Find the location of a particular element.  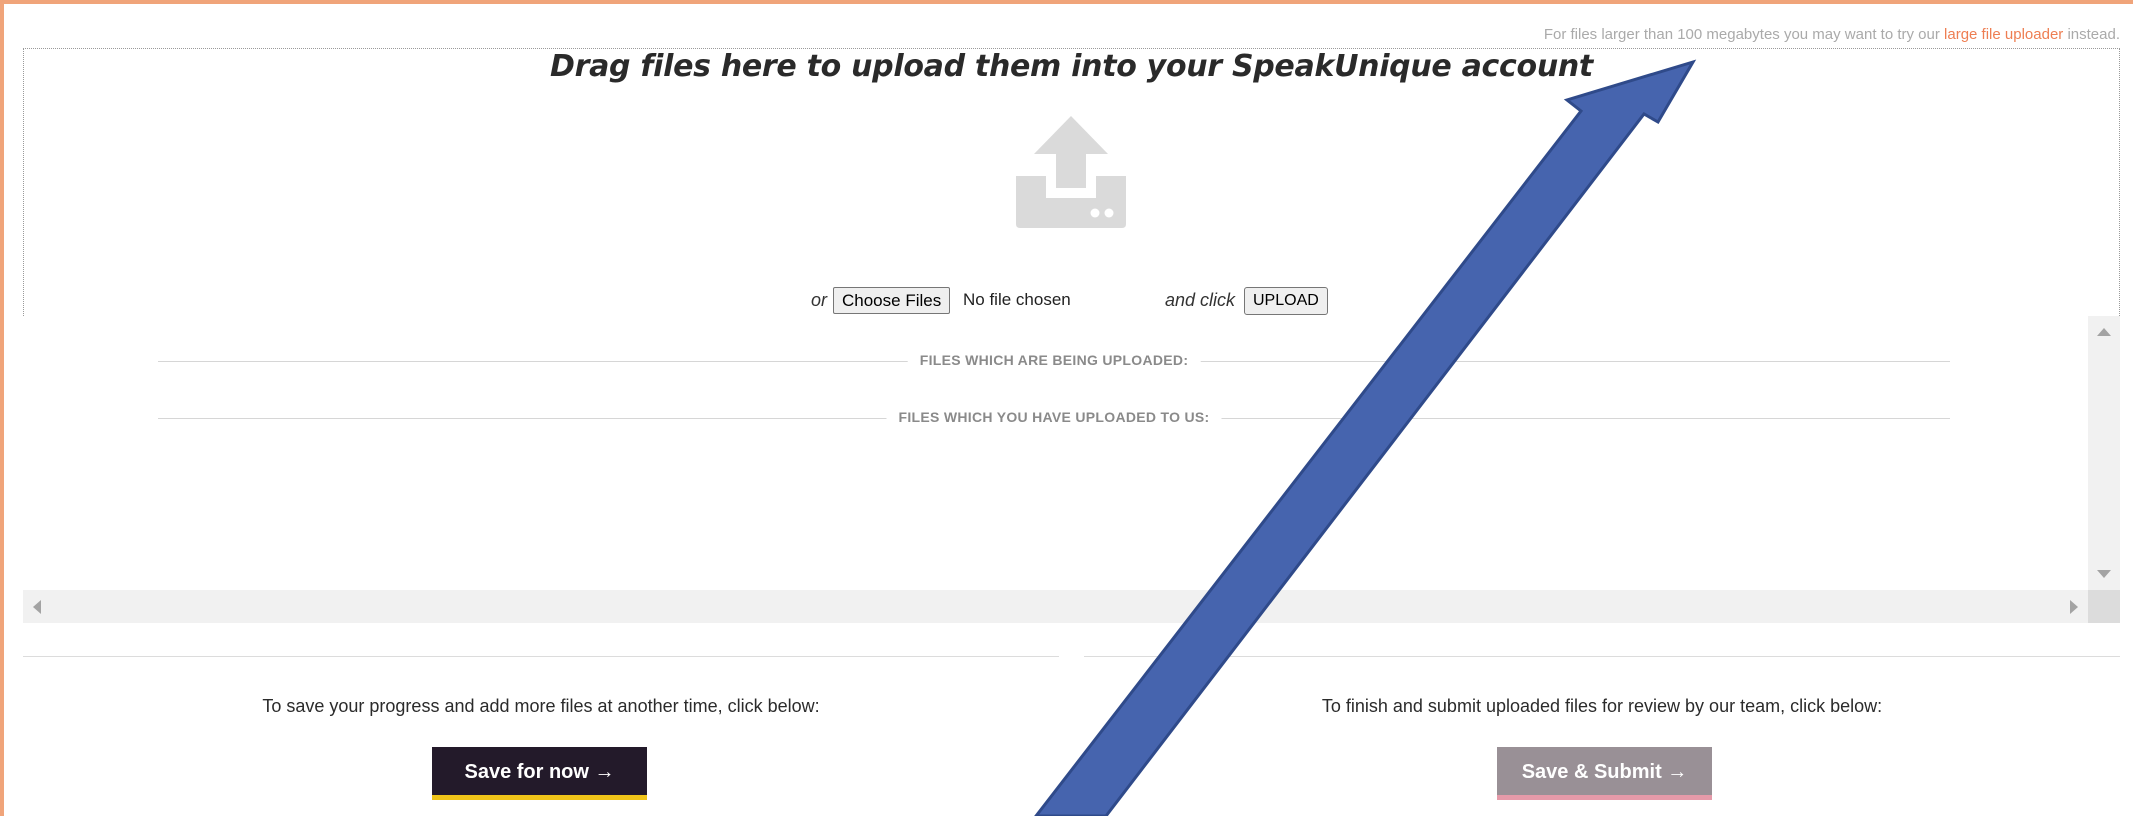

upload-tray-icon is located at coordinates (1071, 172).